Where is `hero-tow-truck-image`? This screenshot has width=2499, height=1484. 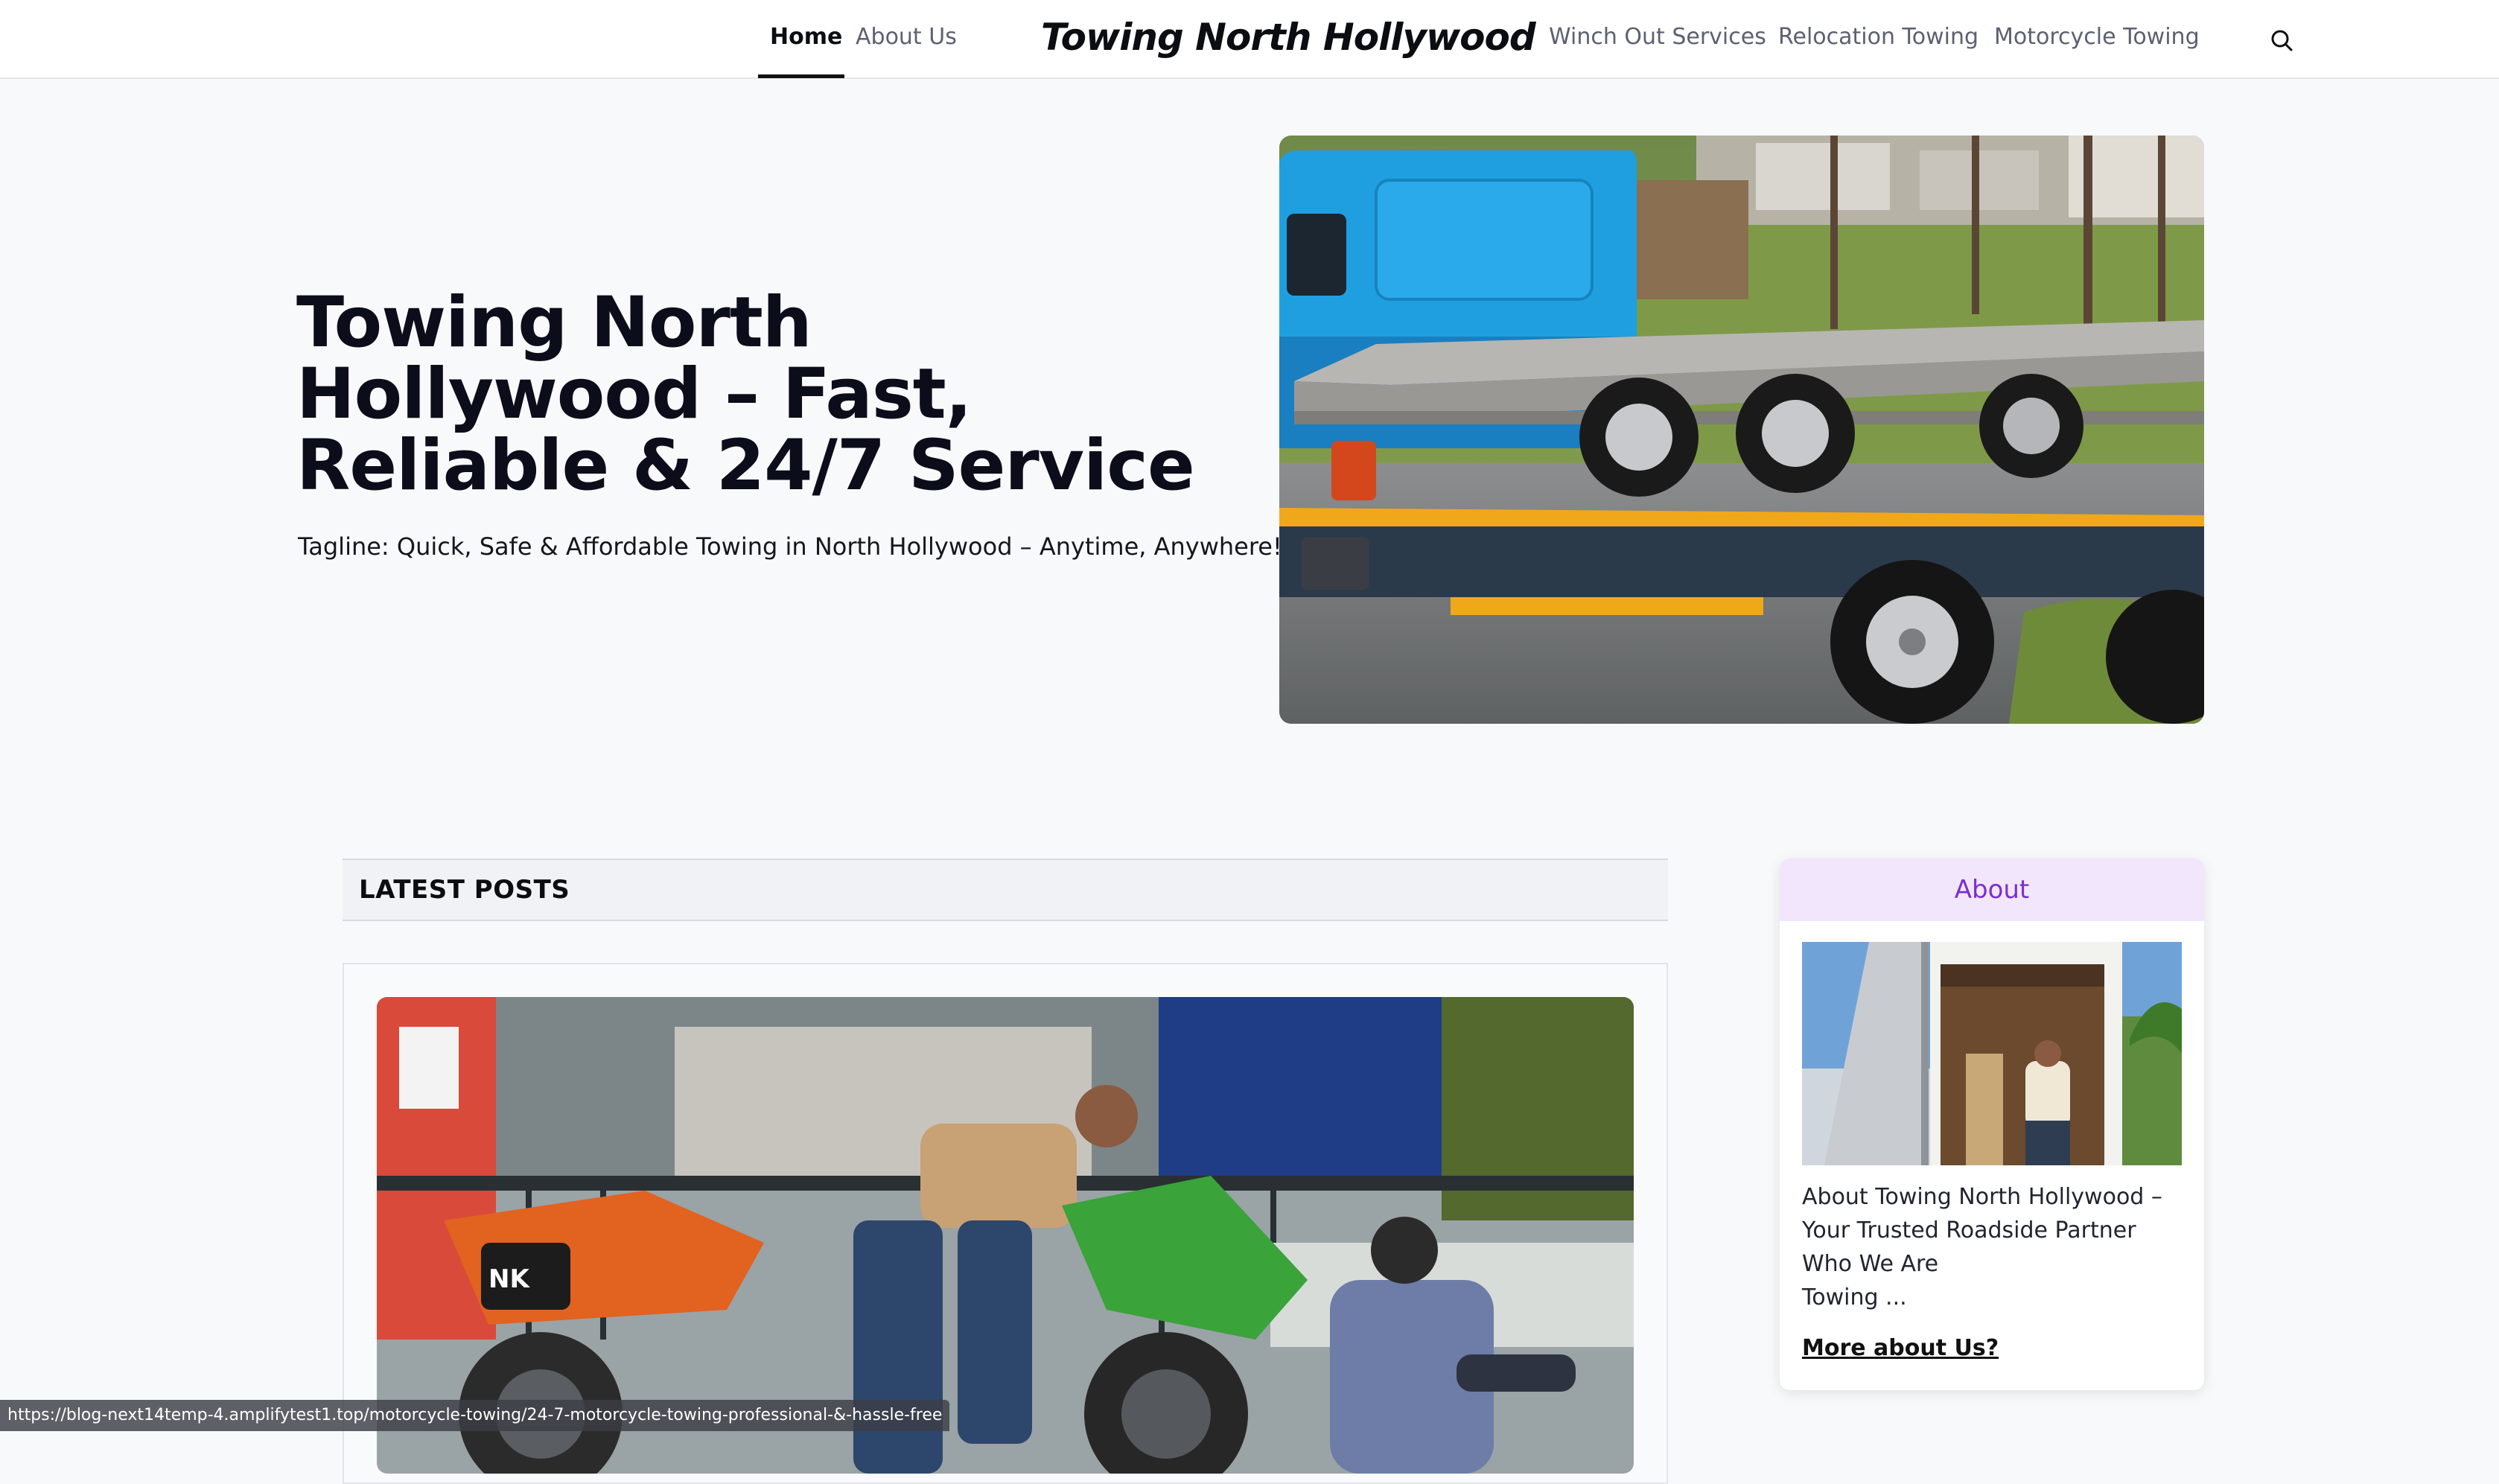 hero-tow-truck-image is located at coordinates (1741, 430).